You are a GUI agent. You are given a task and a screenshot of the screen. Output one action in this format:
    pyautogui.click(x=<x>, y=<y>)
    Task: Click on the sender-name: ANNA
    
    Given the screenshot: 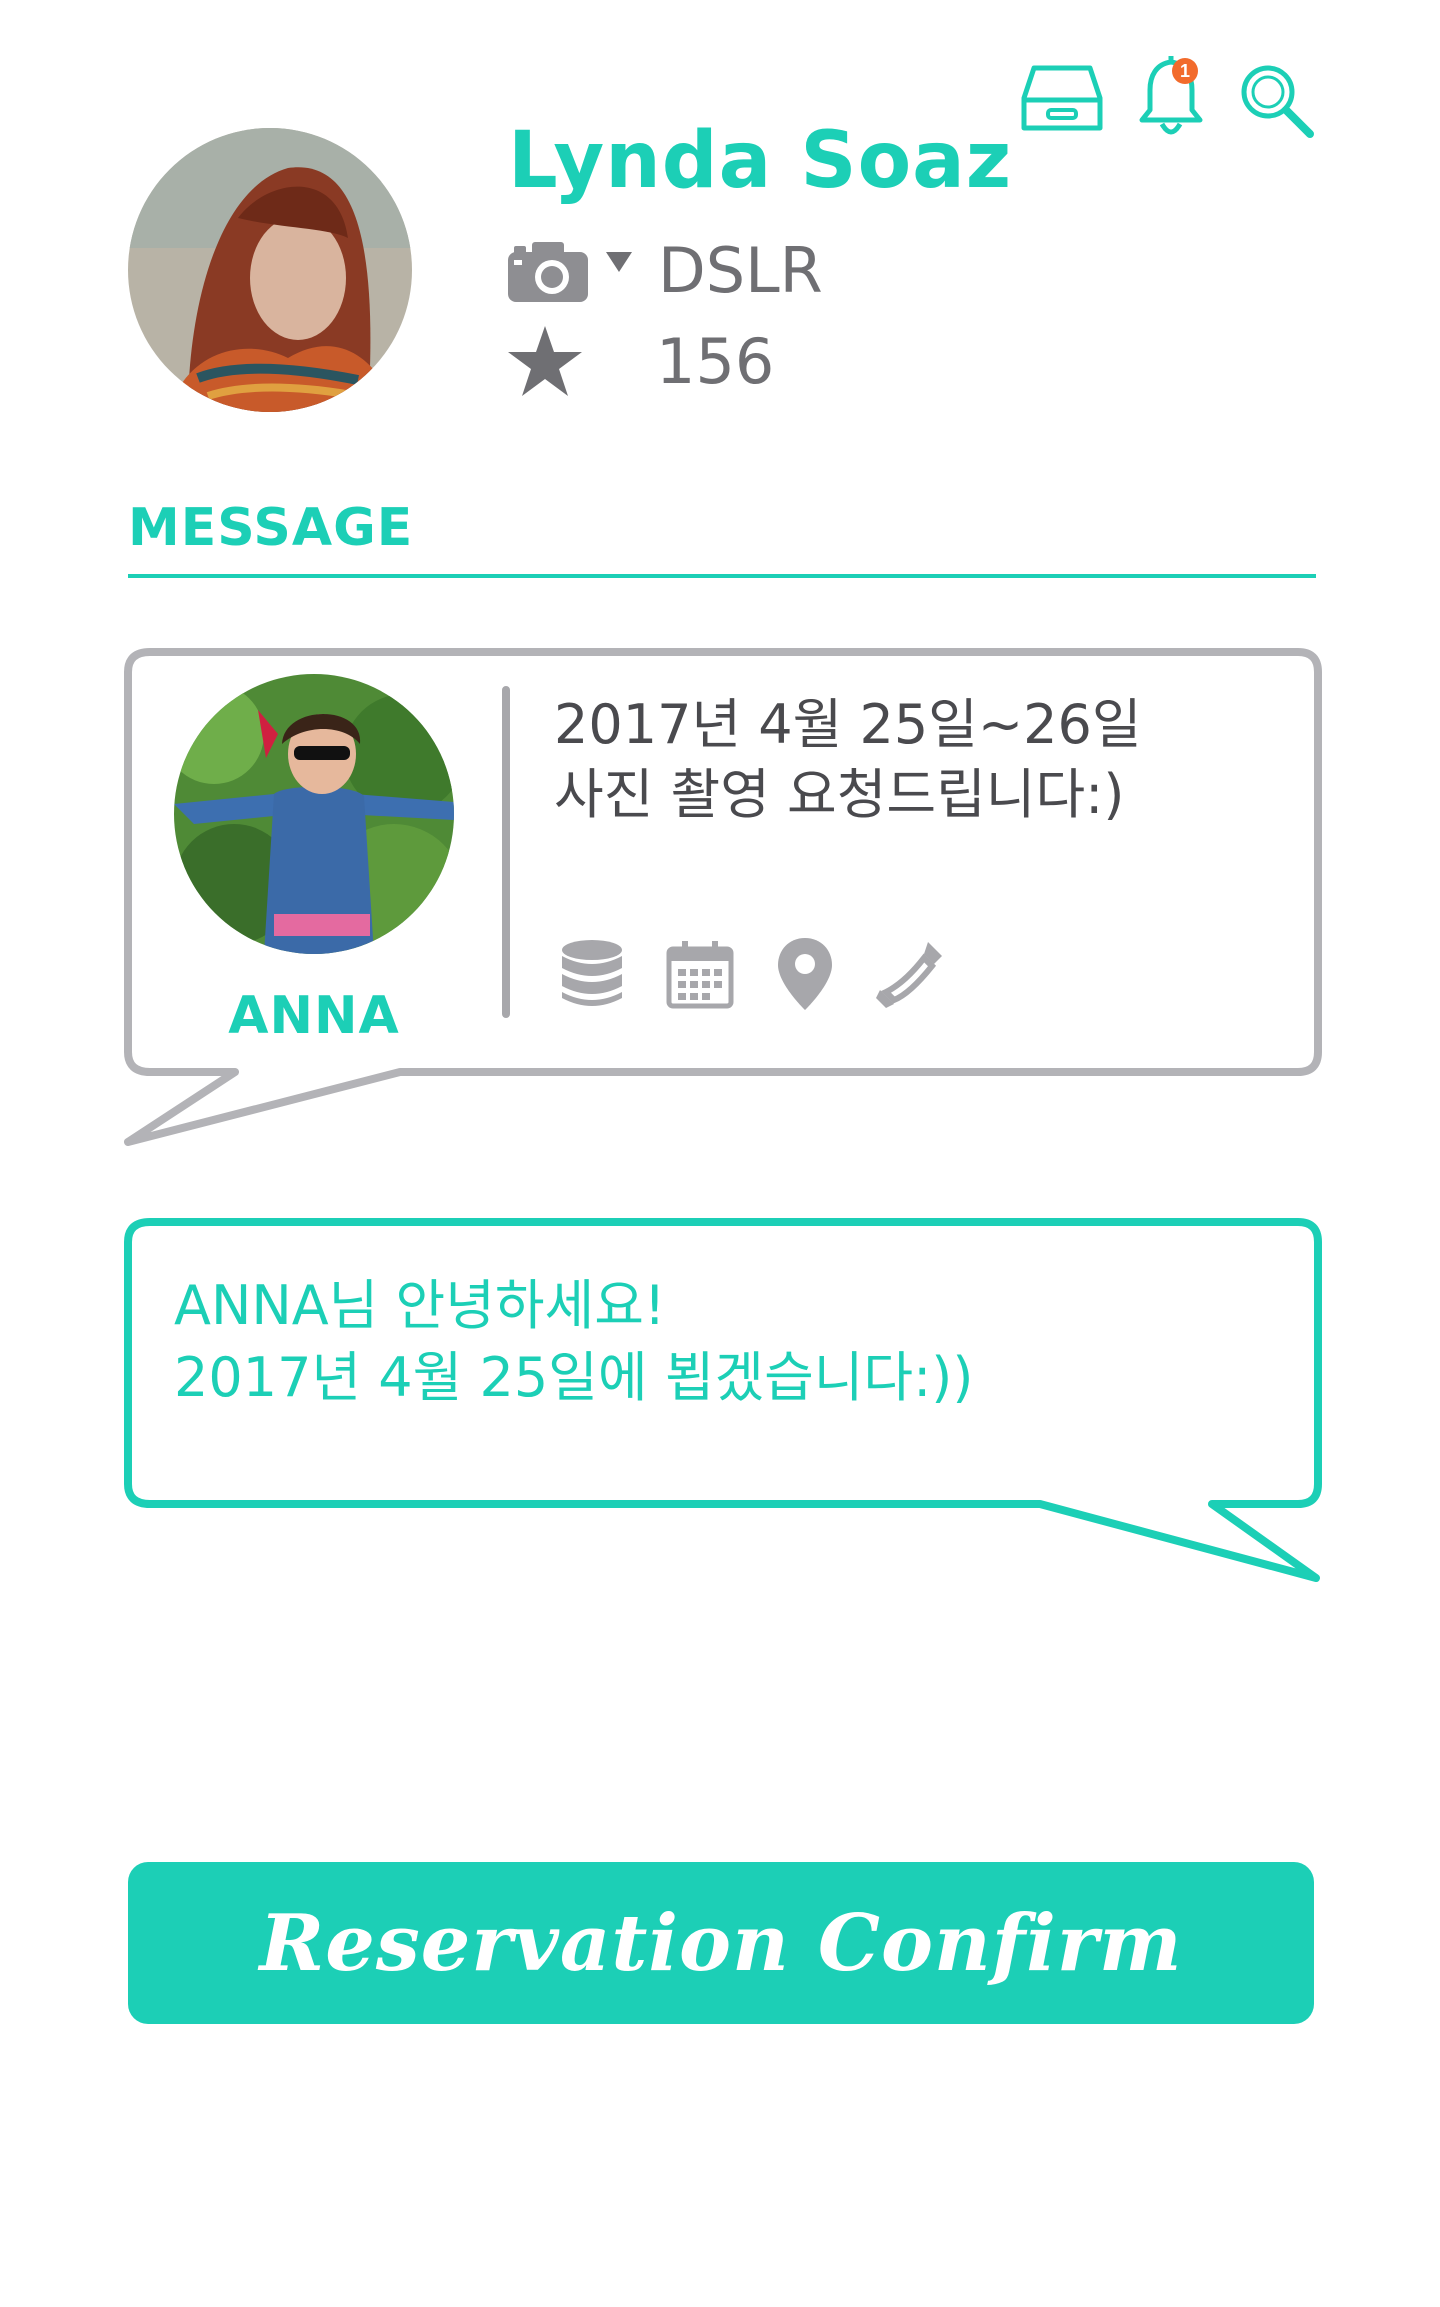 What is the action you would take?
    pyautogui.click(x=314, y=1016)
    